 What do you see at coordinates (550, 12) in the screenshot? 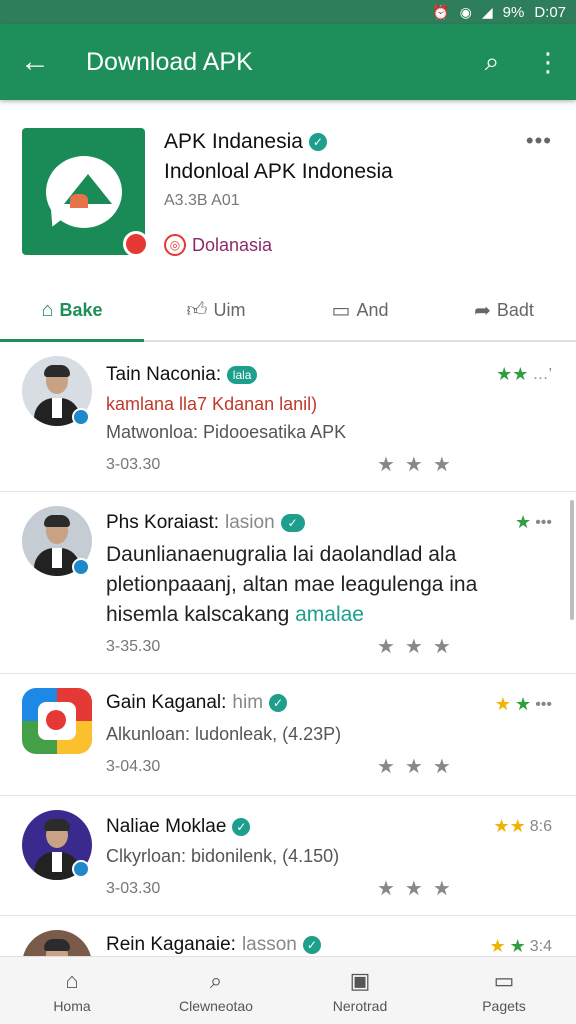
I see `clock-text: D:07` at bounding box center [550, 12].